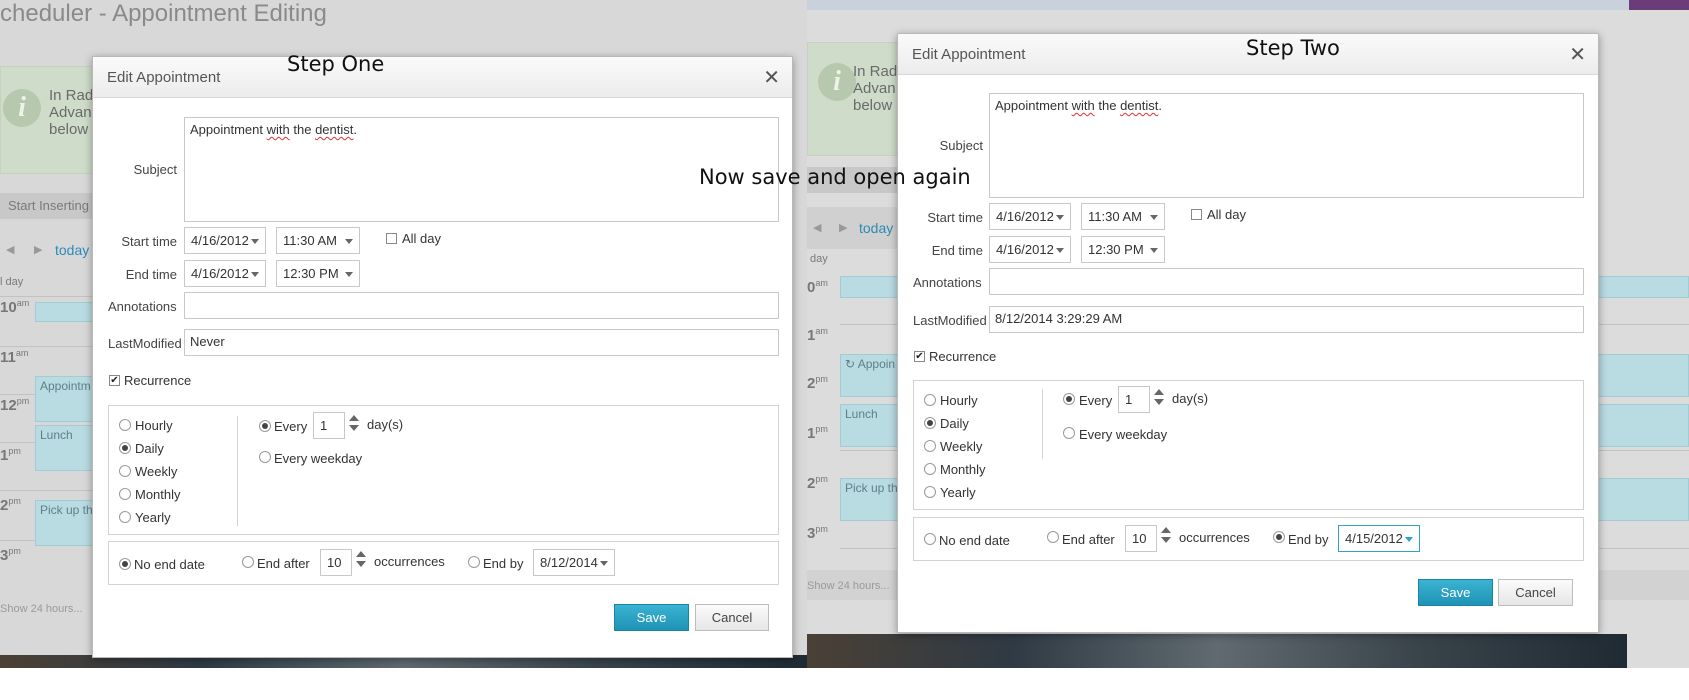  Describe the element at coordinates (67, 399) in the screenshot. I see `appointment-block: Appointm` at that location.